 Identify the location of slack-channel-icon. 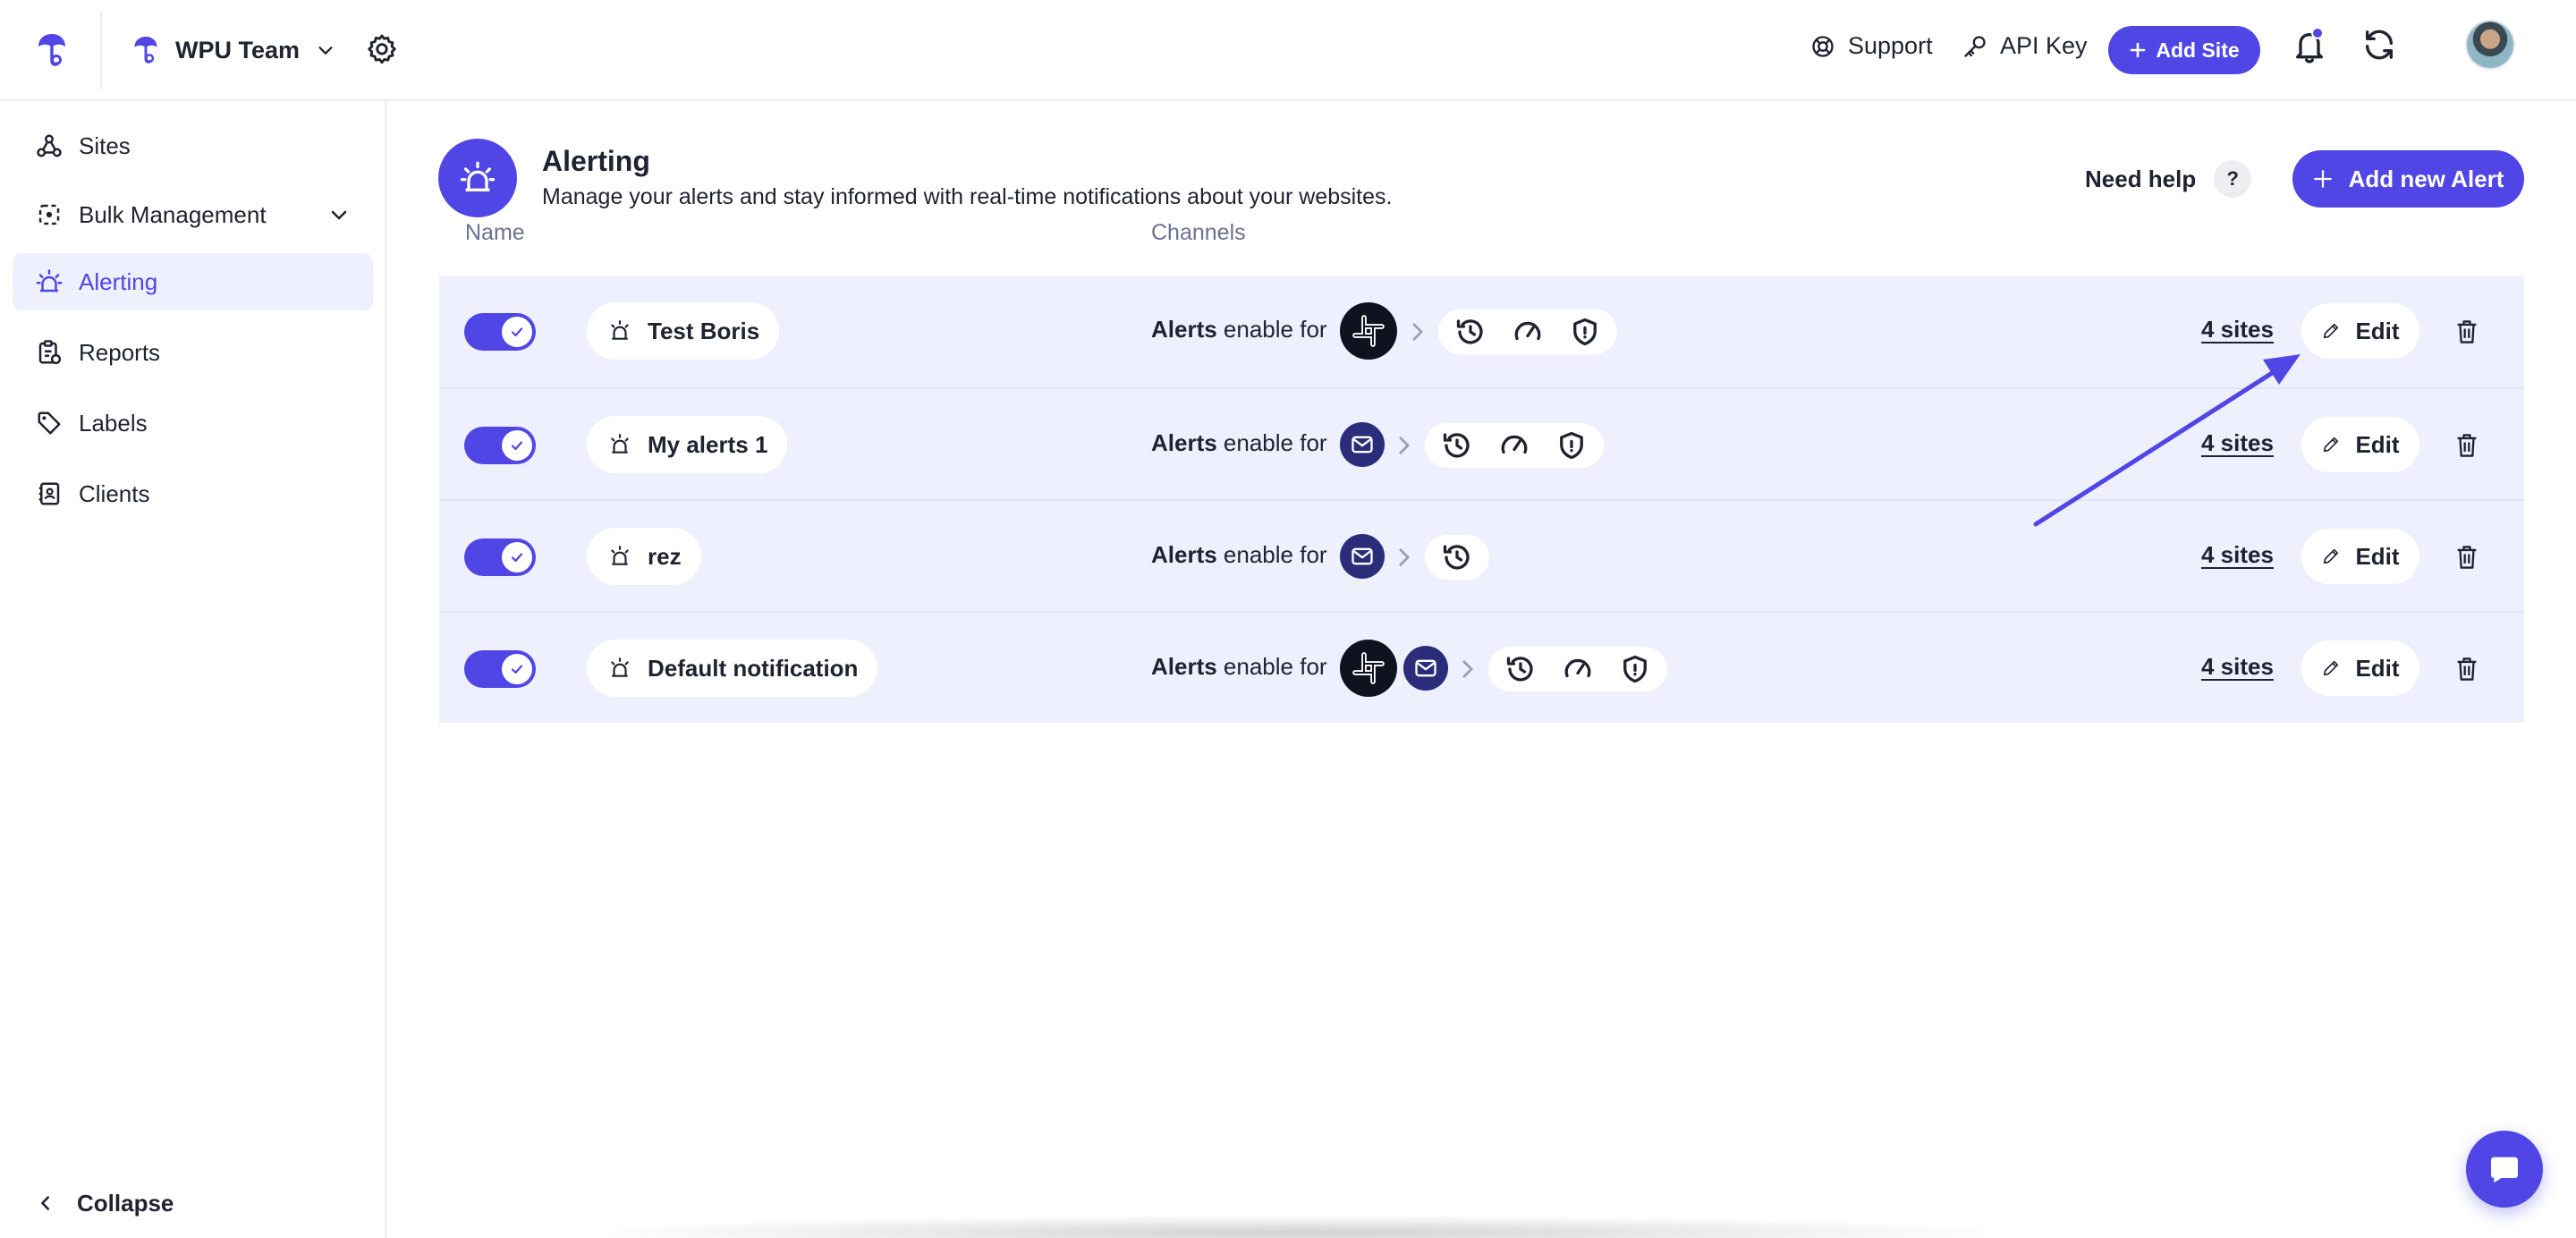
(1368, 668).